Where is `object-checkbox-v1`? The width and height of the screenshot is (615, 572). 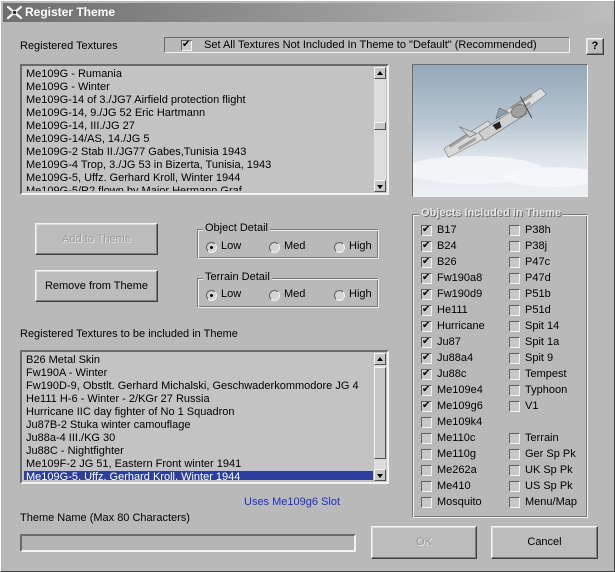 object-checkbox-v1 is located at coordinates (514, 406).